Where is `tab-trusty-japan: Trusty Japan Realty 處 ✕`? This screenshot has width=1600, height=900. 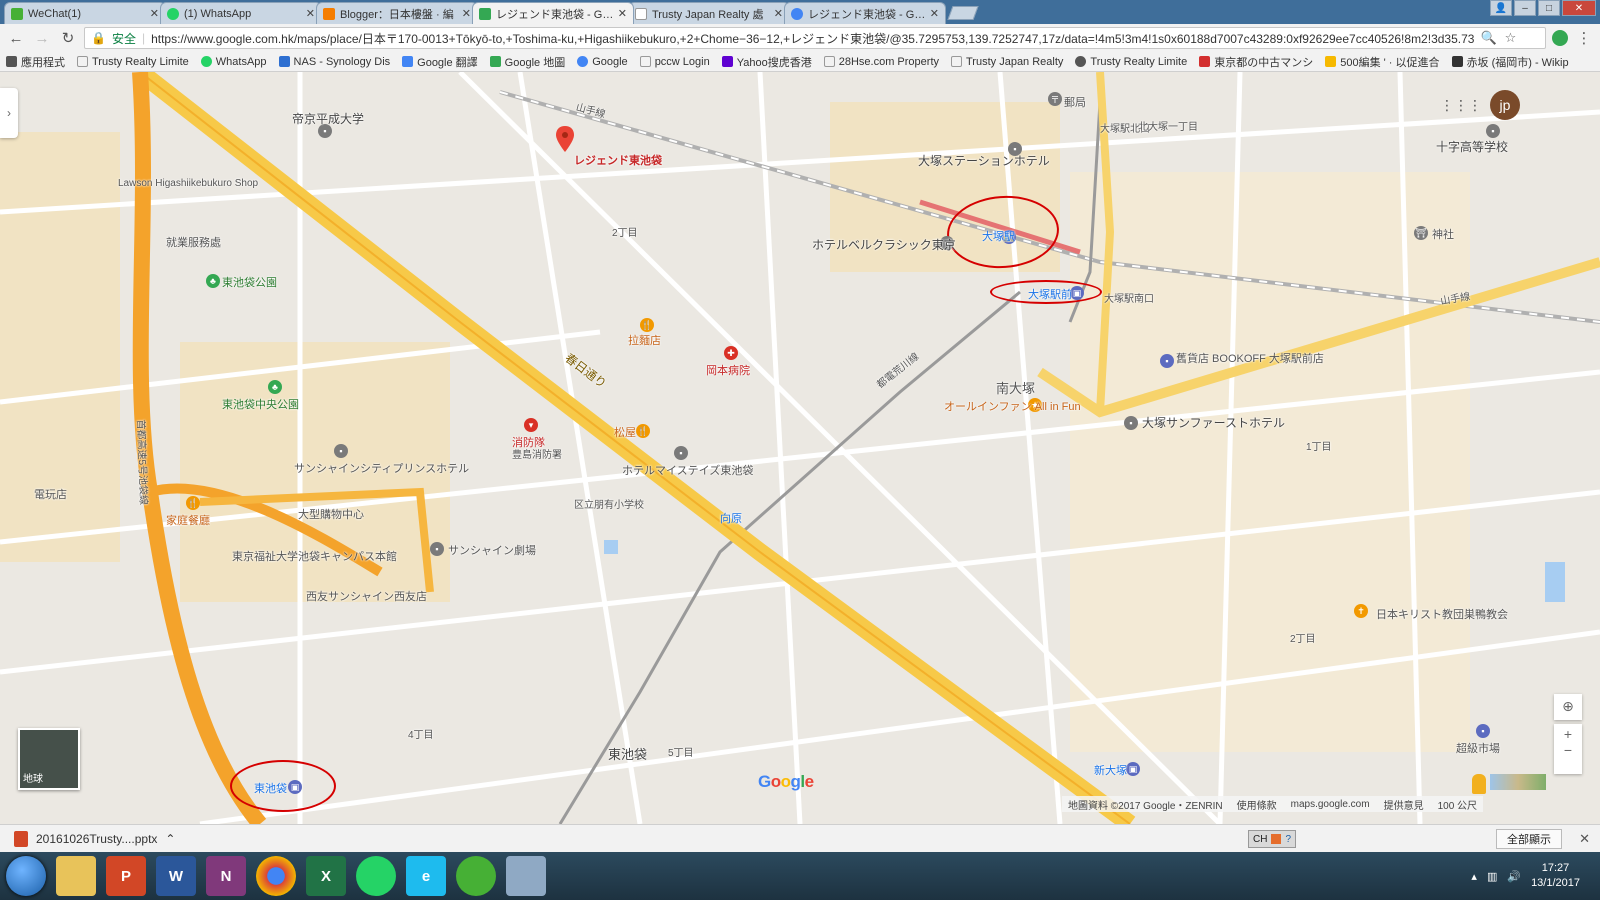
tab-trusty-japan: Trusty Japan Realty 處 ✕ is located at coordinates (709, 13).